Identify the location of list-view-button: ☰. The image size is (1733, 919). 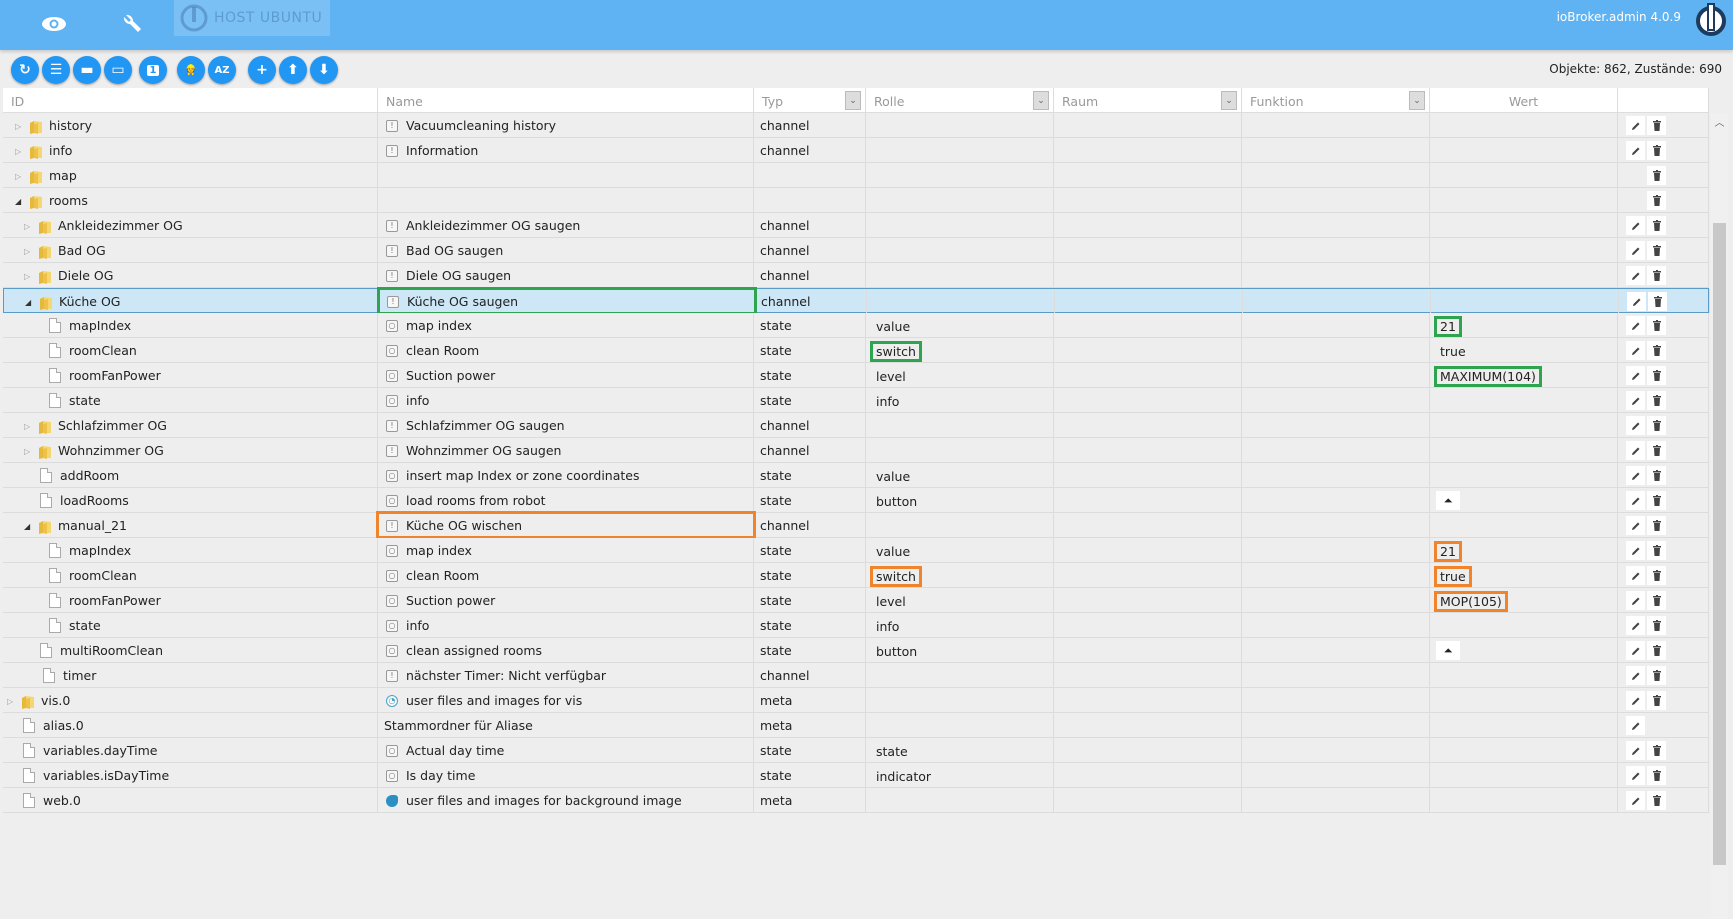
(56, 70).